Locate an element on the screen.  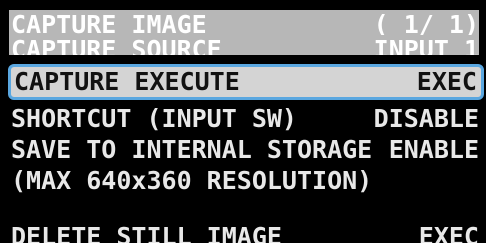
menu-item-shortcut-input-sw: SHORTCUT (INPUT SW) DISABLE is located at coordinates (244, 119).